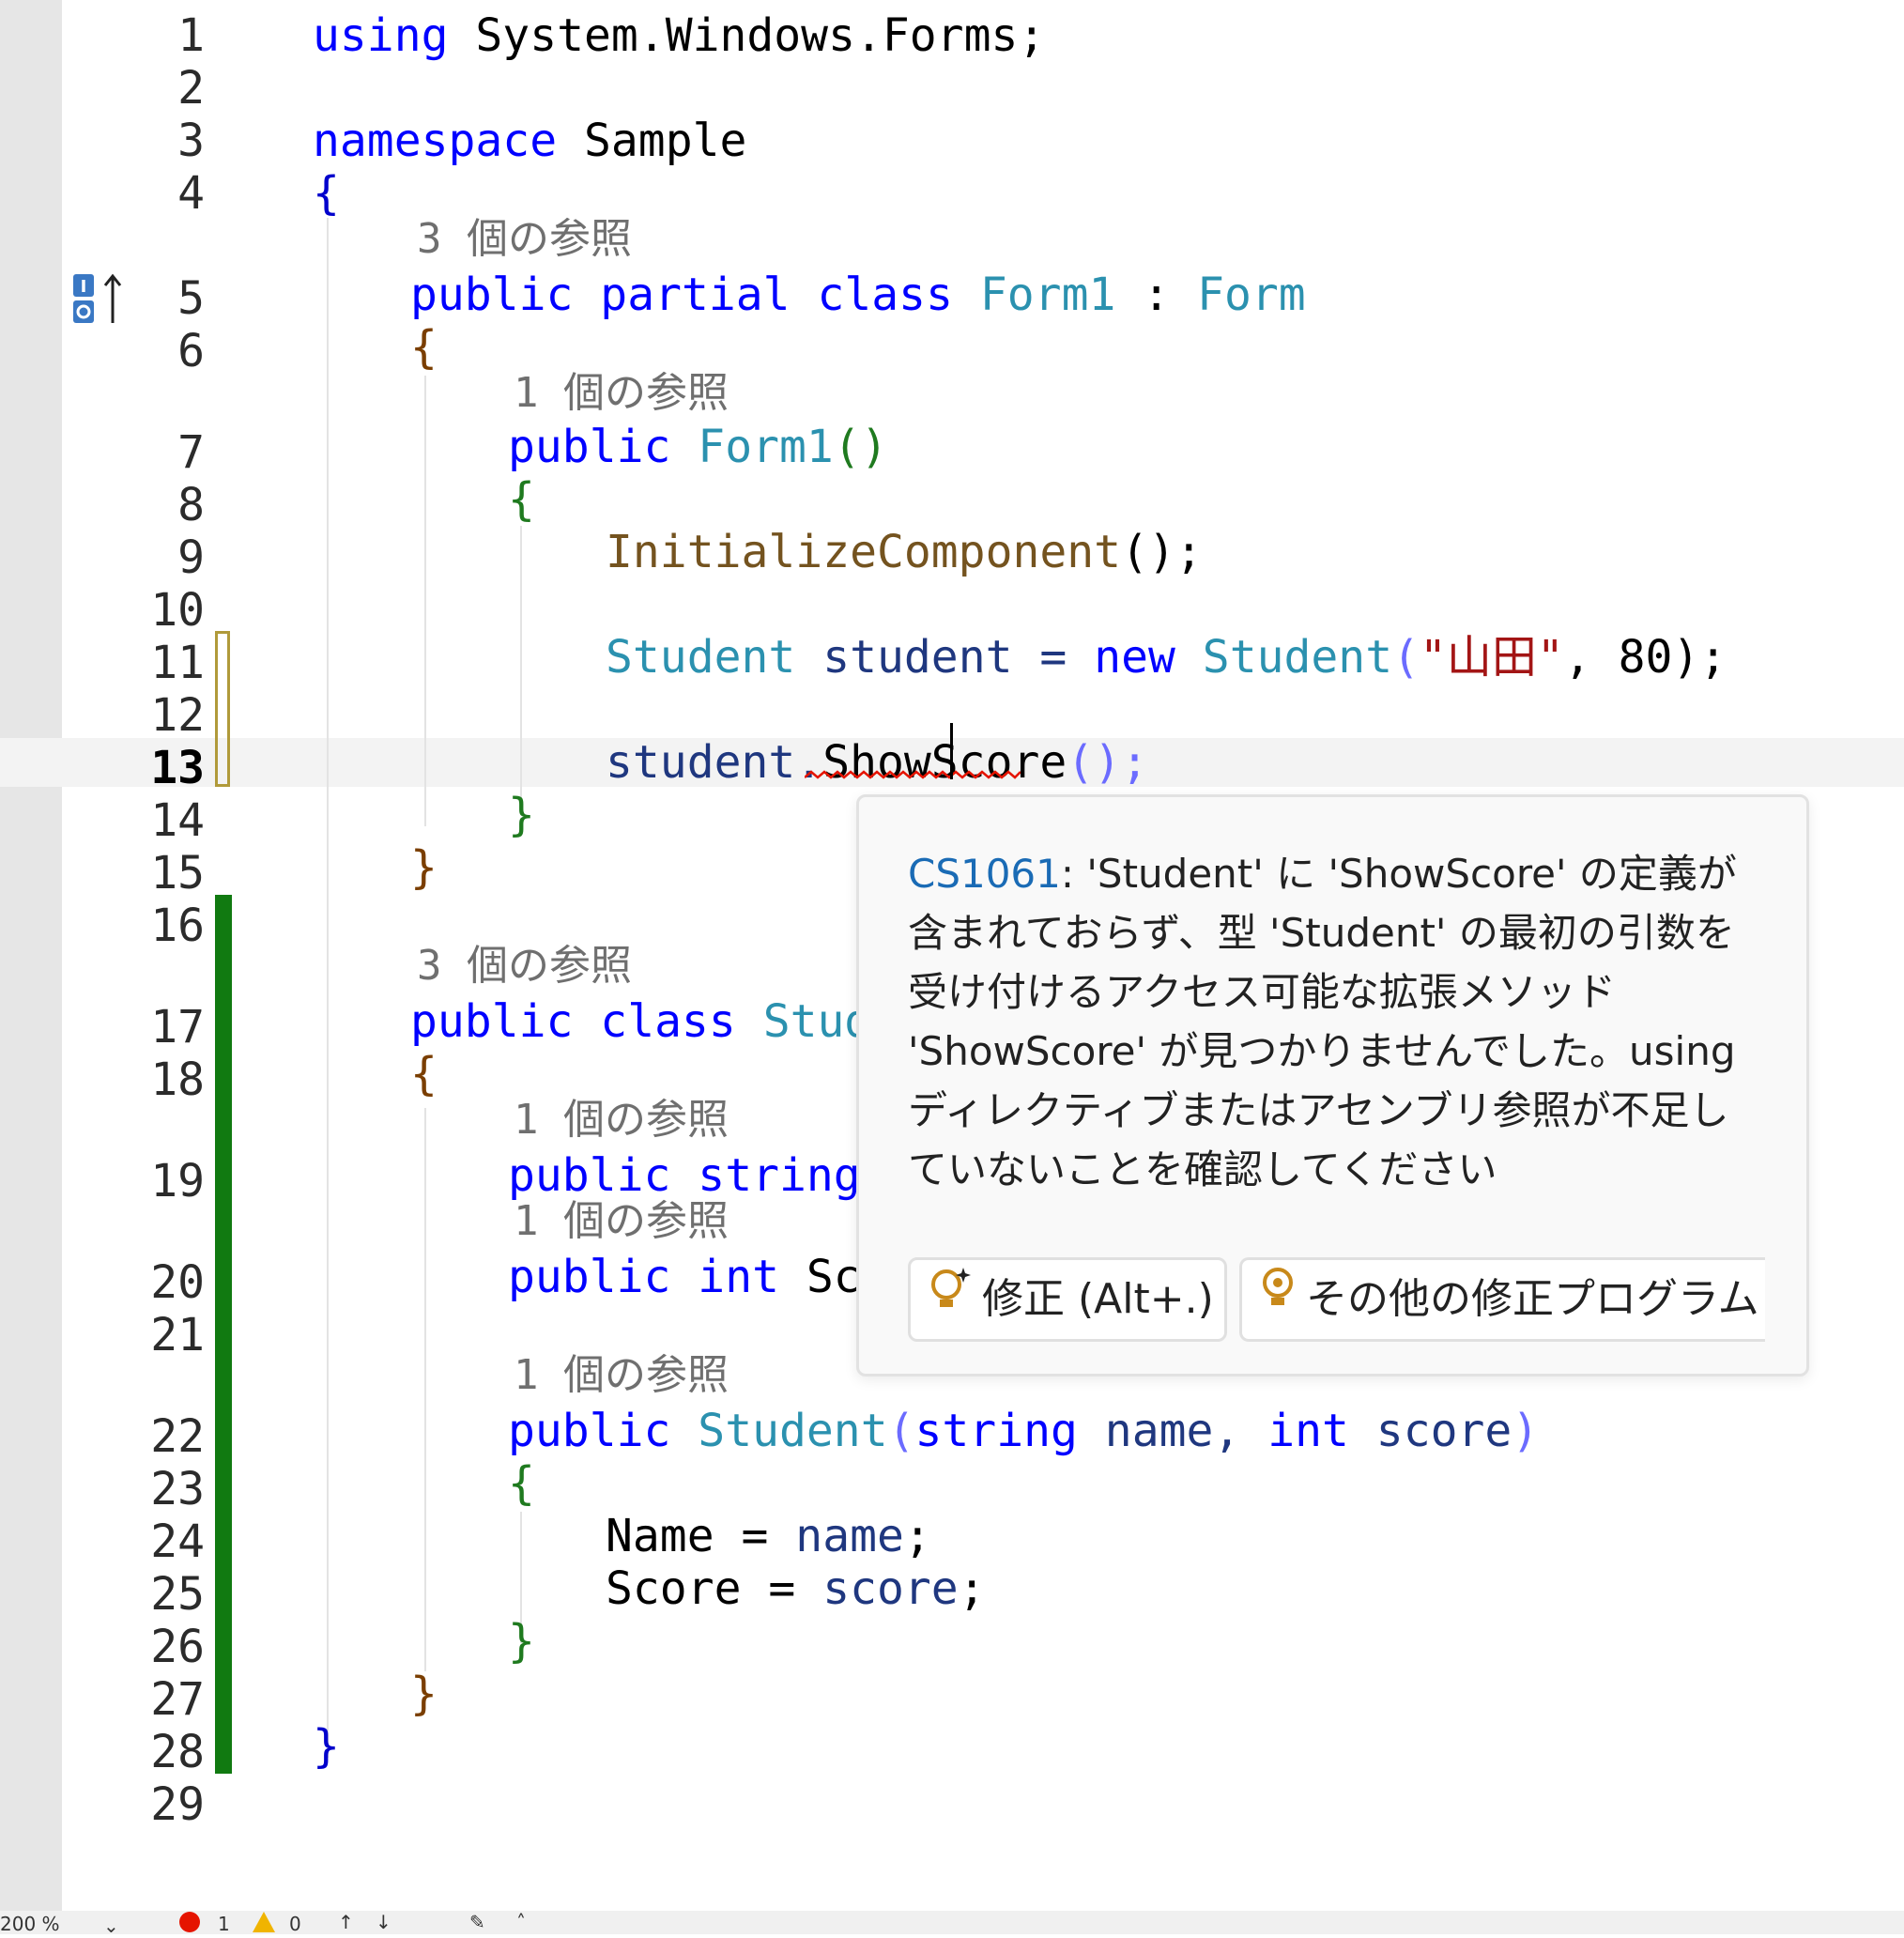 Image resolution: width=1904 pixels, height=1938 pixels. I want to click on line-number: 20, so click(164, 1282).